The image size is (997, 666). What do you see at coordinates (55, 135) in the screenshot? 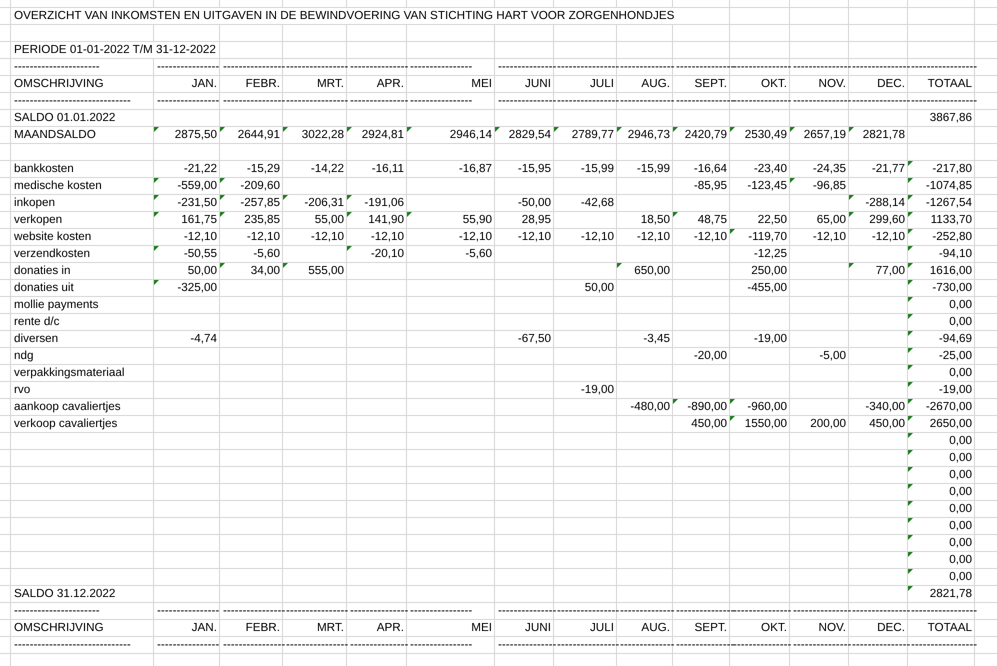
I see `row-label: MAANDSALDO` at bounding box center [55, 135].